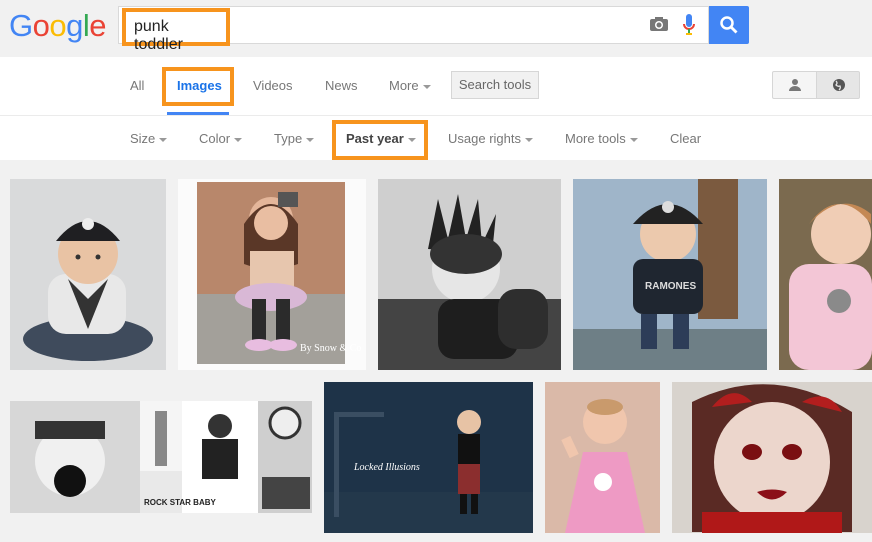  I want to click on tab-more: More, so click(410, 85).